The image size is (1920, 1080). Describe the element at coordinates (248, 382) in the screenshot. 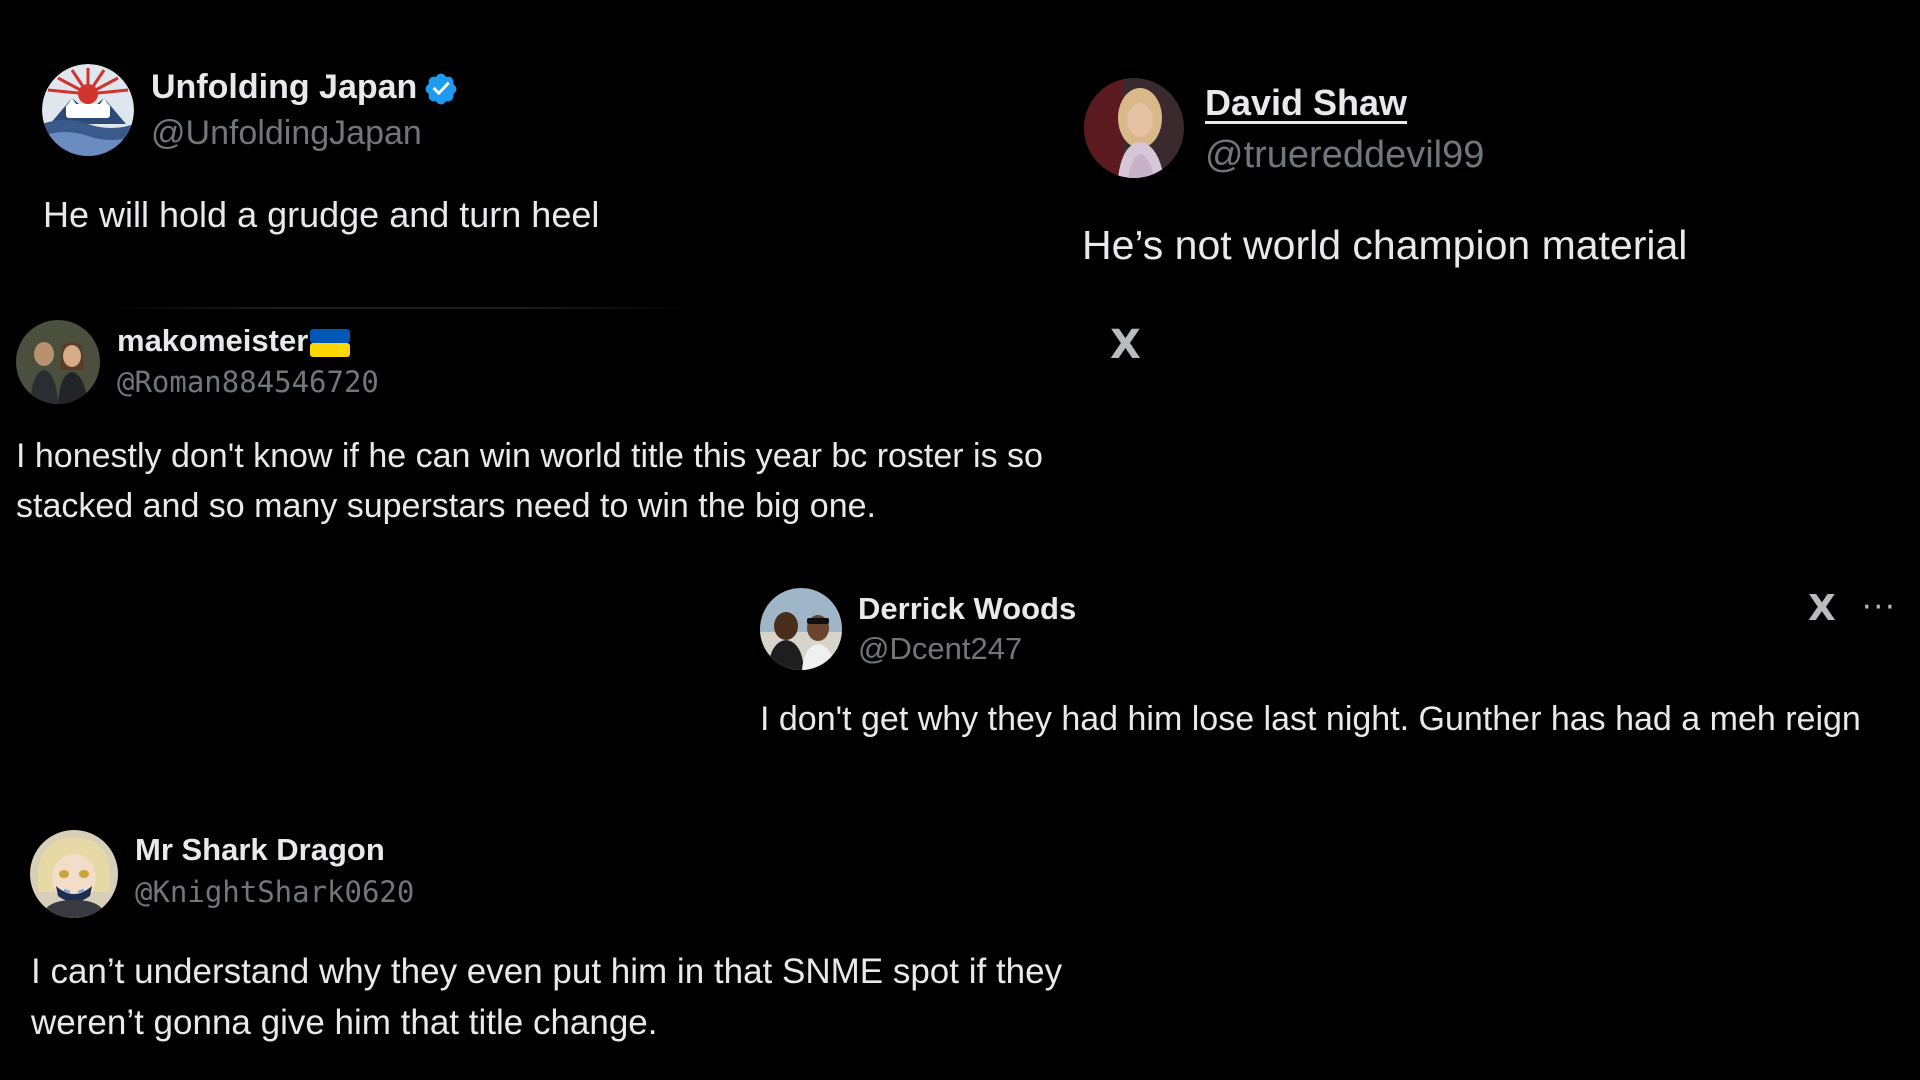

I see `handle: @Roman884546720` at that location.